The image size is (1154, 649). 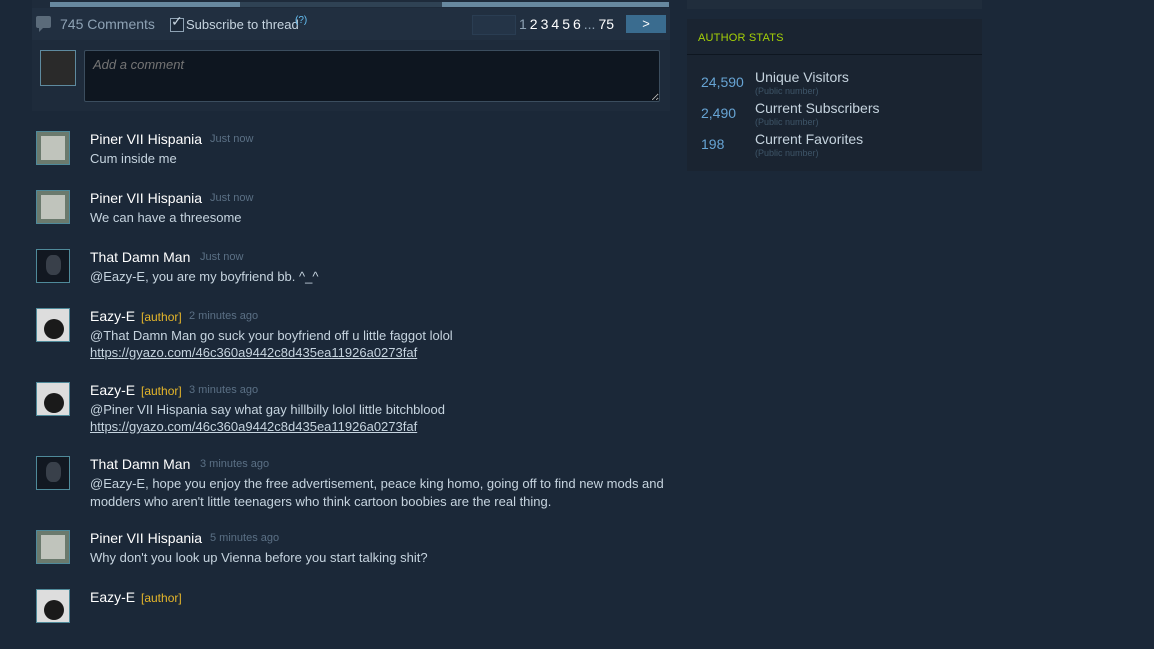 What do you see at coordinates (787, 122) in the screenshot?
I see `subscribers-note: (Public number)` at bounding box center [787, 122].